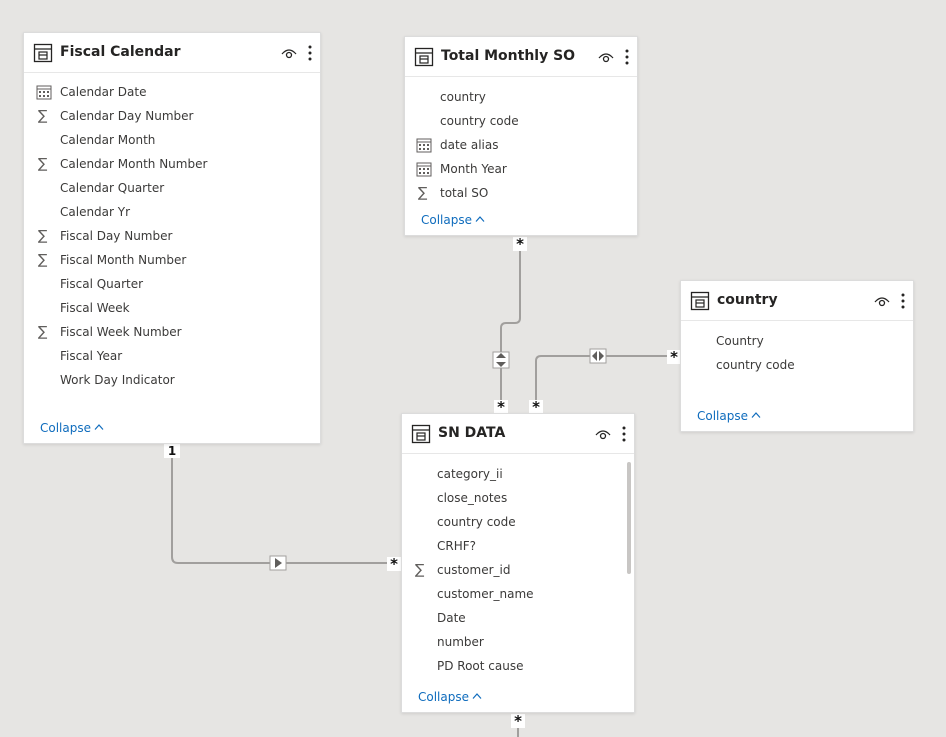  I want to click on field-label: Date, so click(451, 618).